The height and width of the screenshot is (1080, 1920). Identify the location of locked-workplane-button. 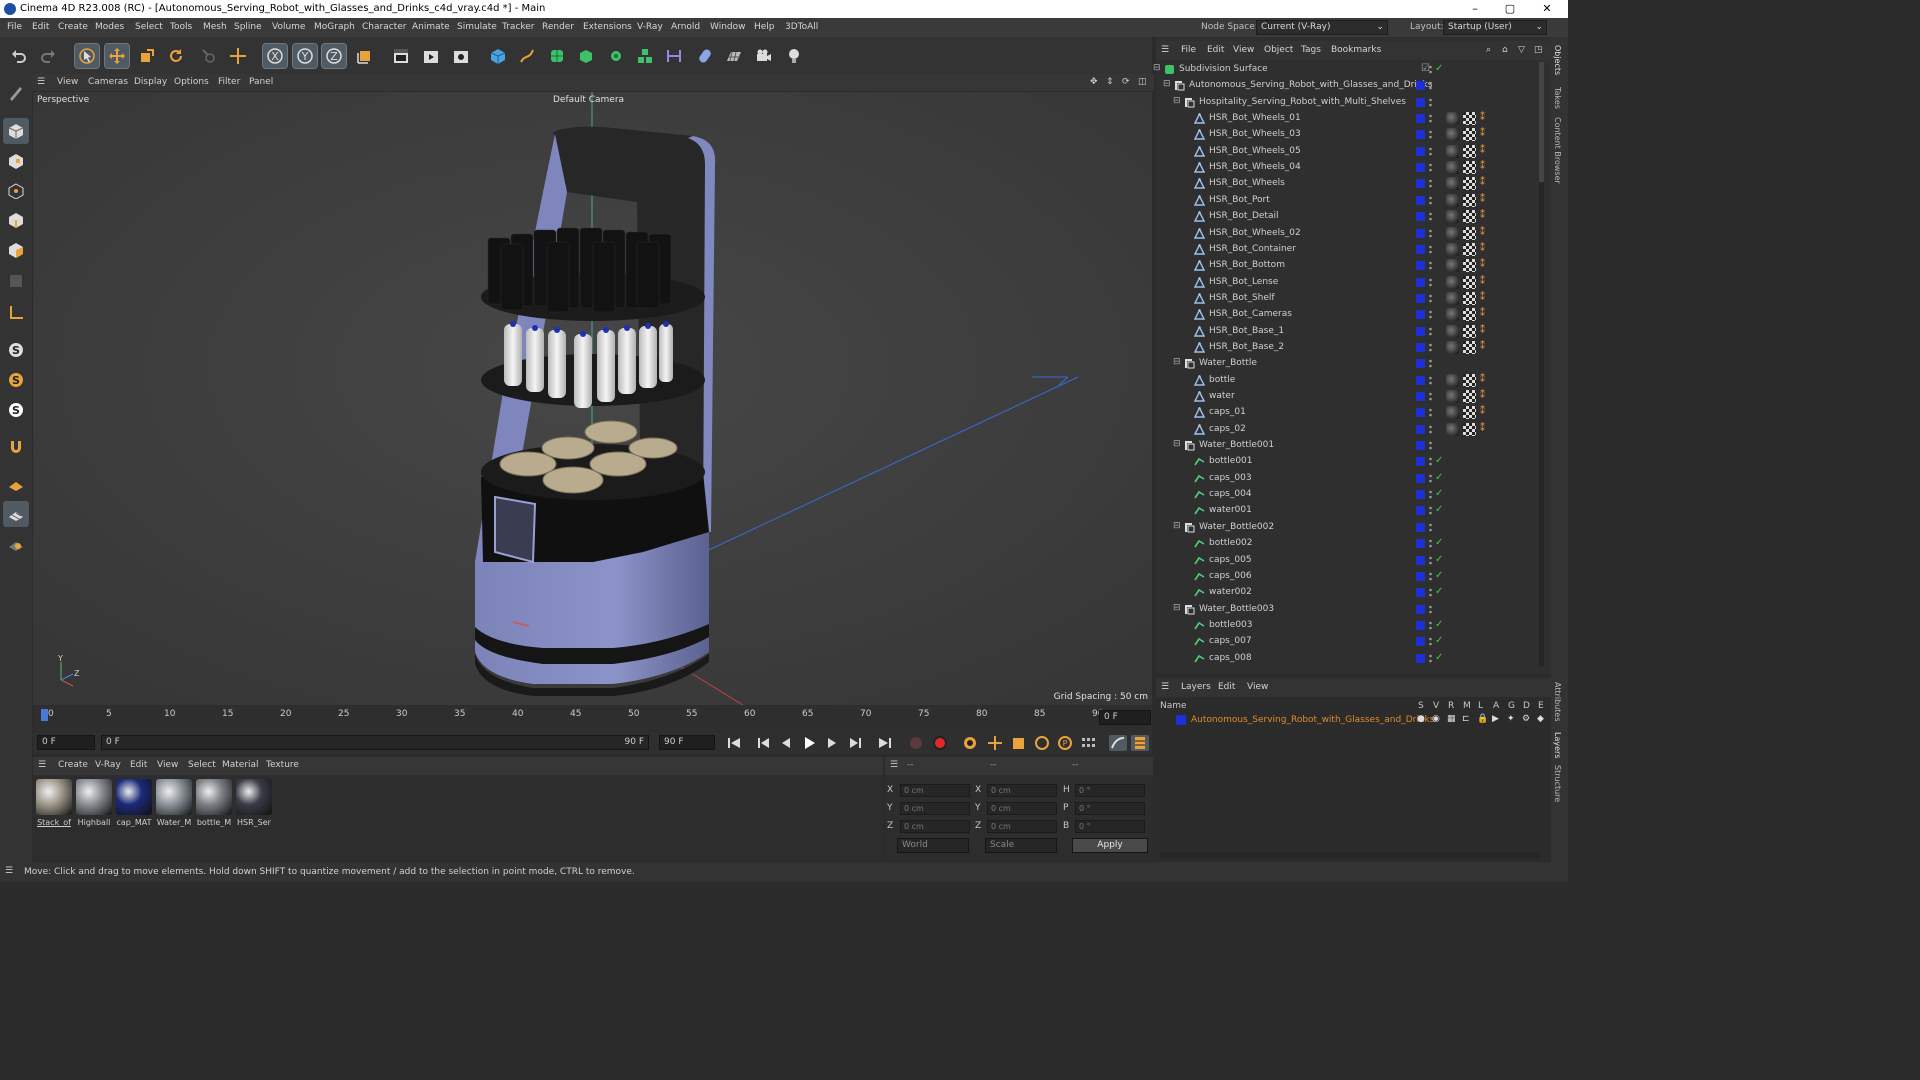
(16, 544).